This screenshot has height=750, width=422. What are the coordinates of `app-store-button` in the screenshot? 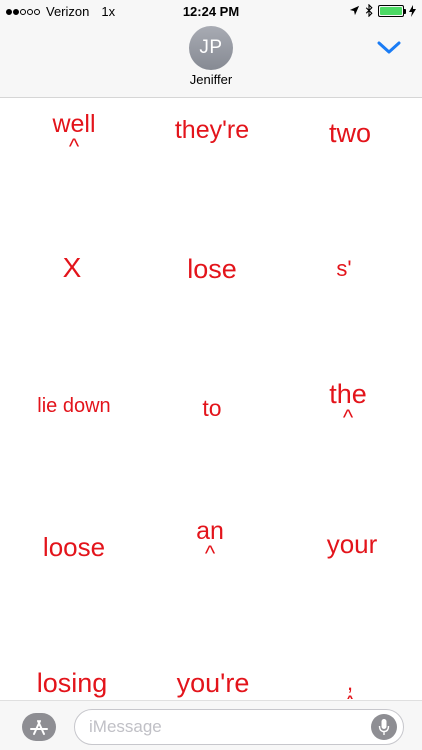 It's located at (39, 727).